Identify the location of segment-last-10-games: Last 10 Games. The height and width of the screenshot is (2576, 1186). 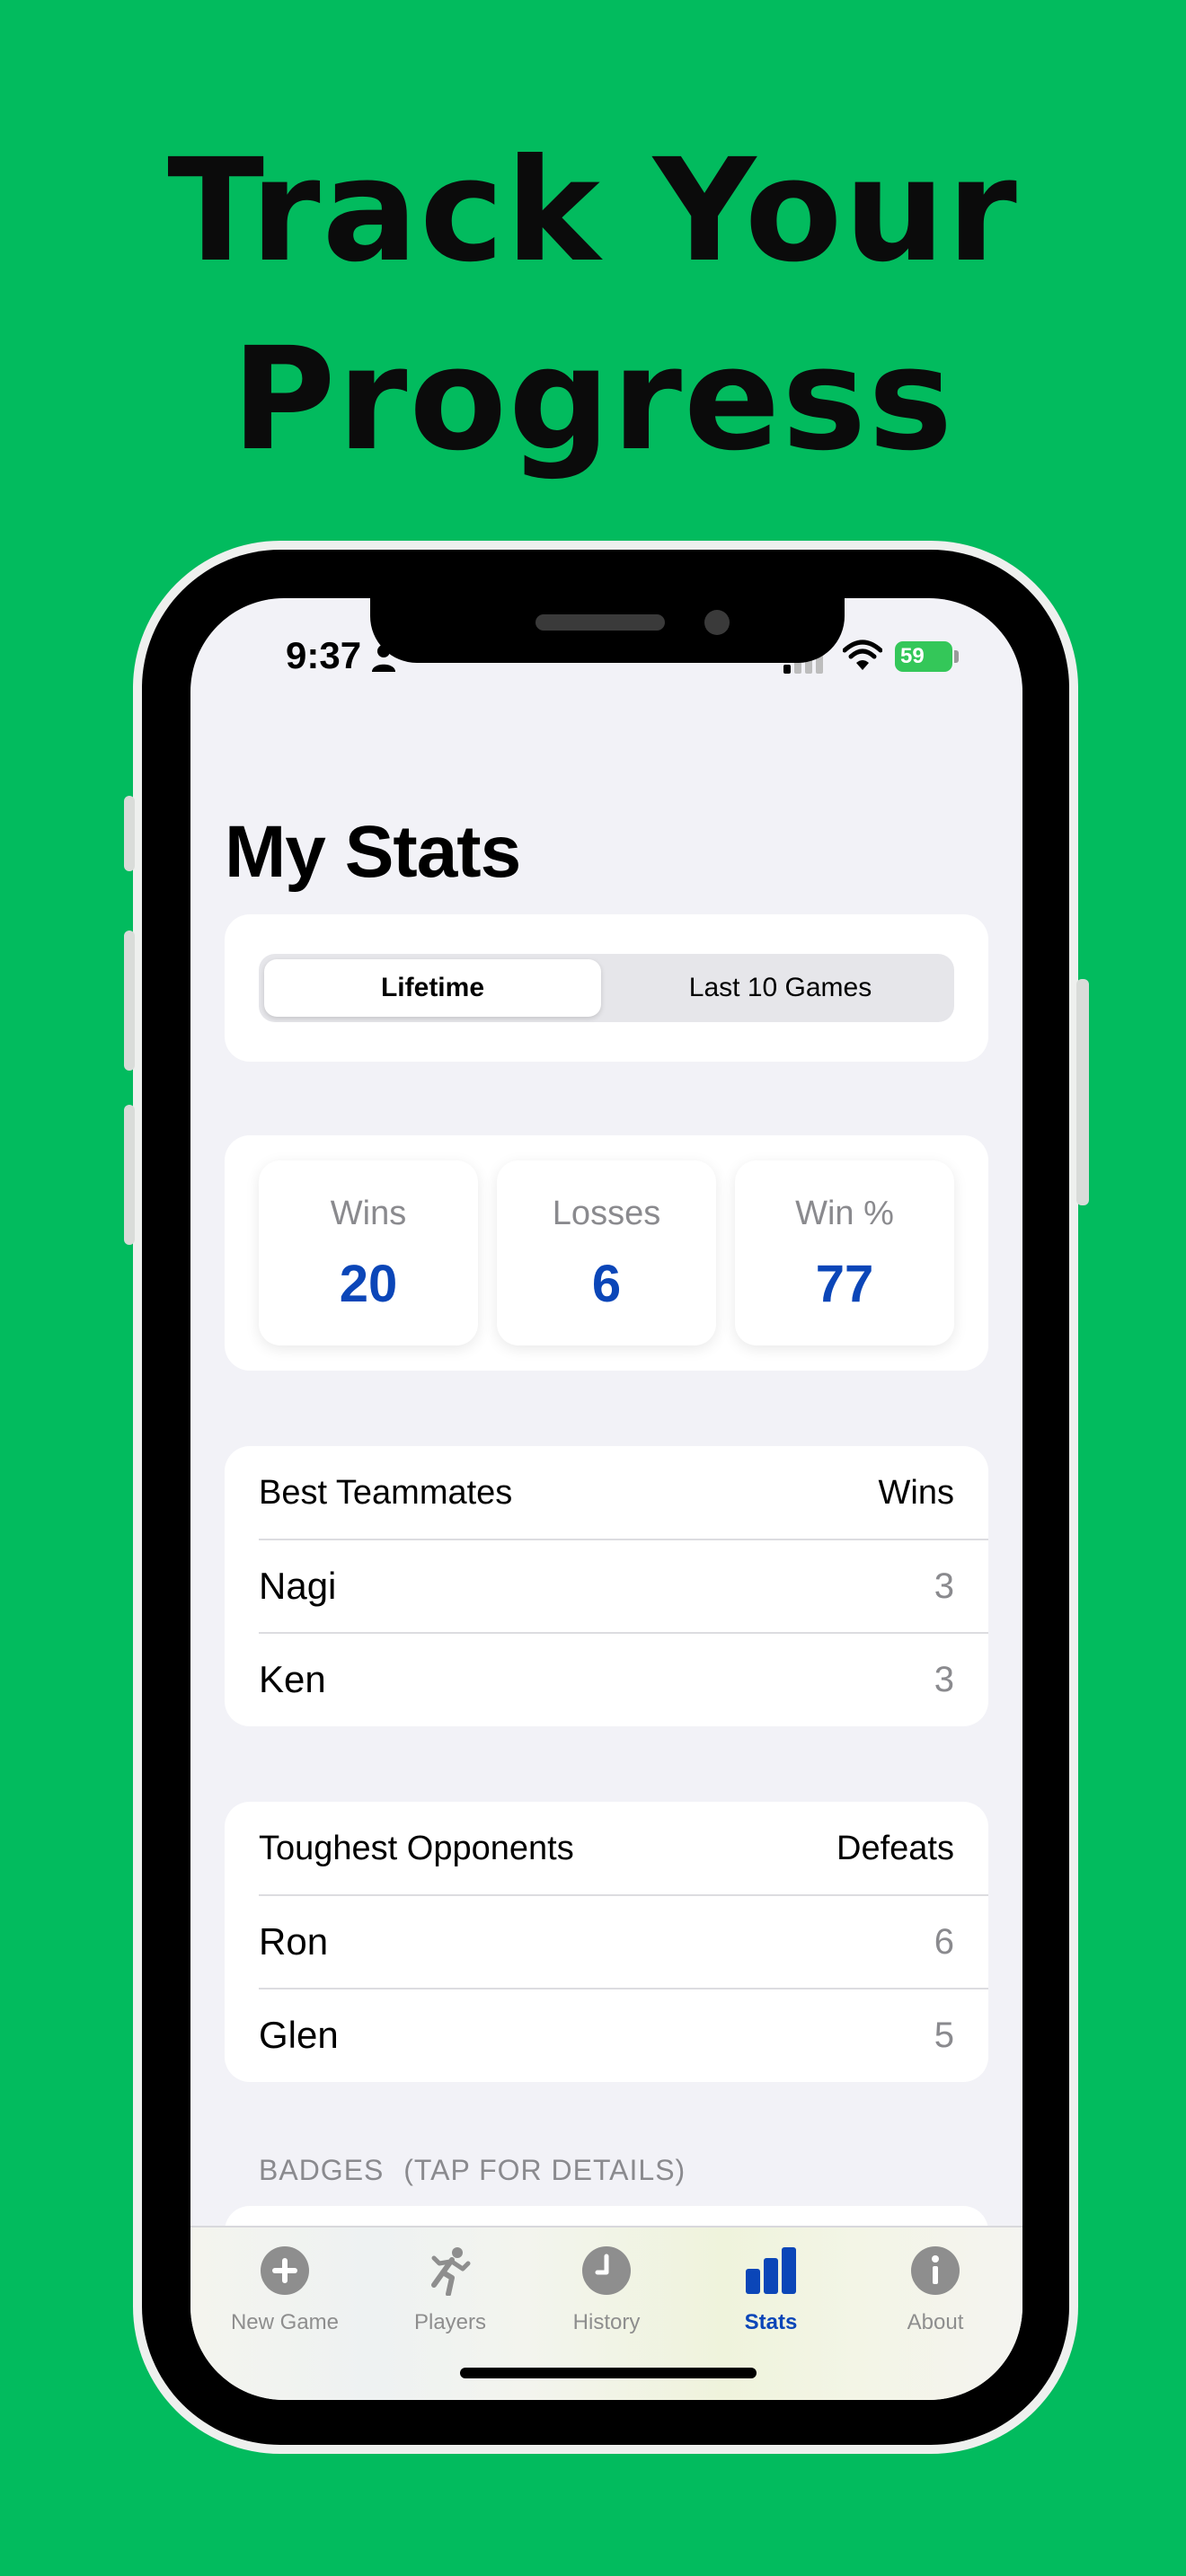
(780, 988).